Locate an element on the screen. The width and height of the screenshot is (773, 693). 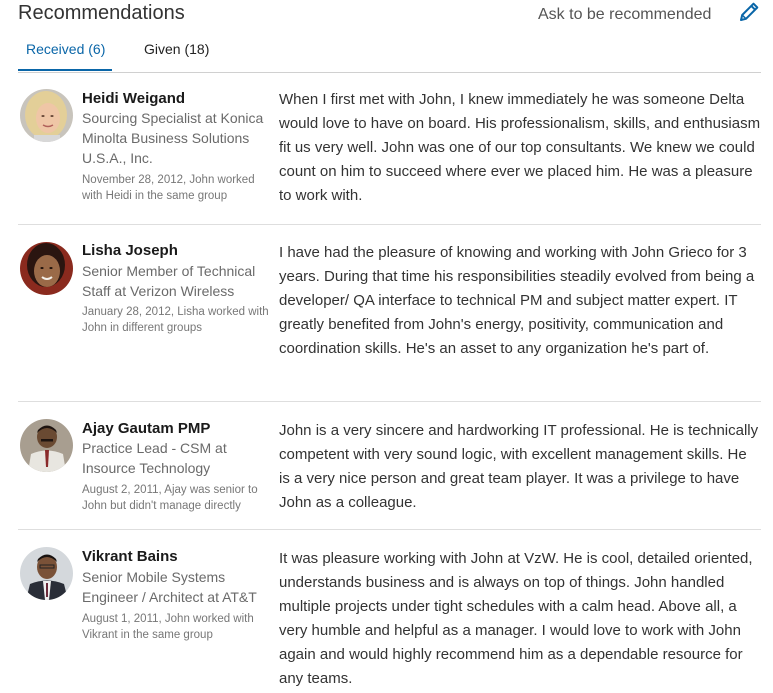
tab-received: Received (6) is located at coordinates (65, 56).